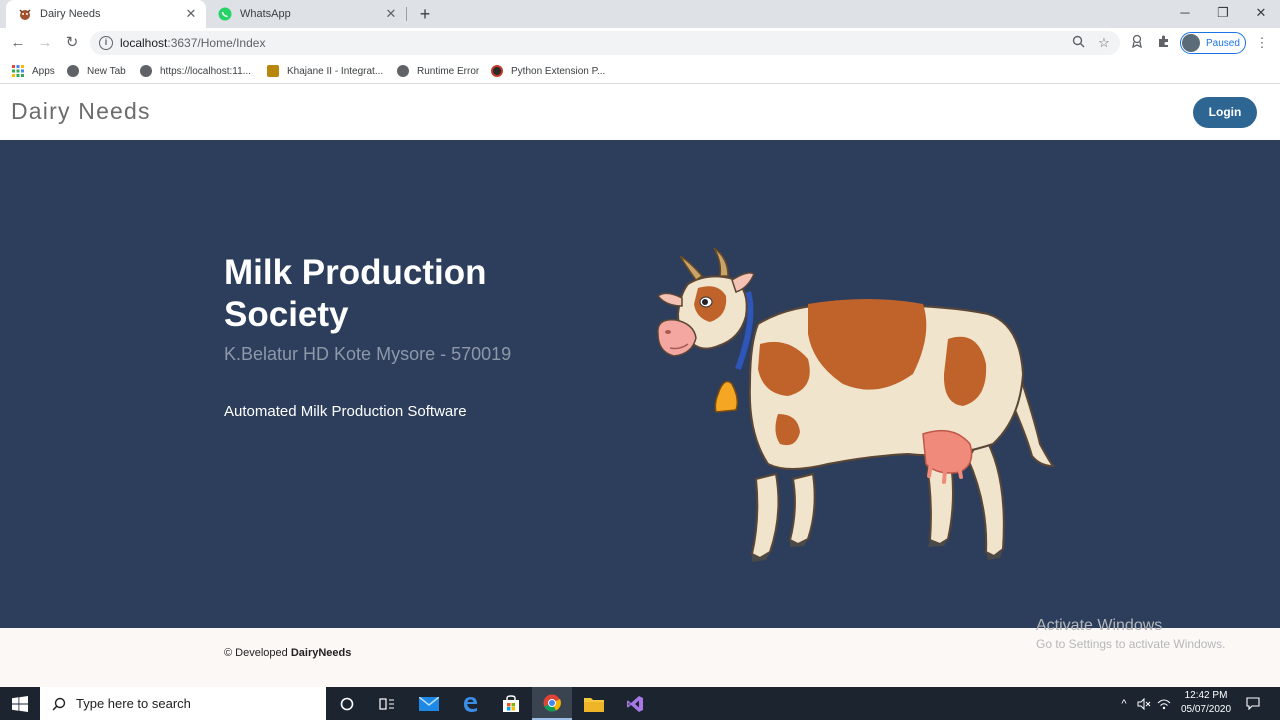 Image resolution: width=1280 pixels, height=720 pixels. What do you see at coordinates (1099, 625) in the screenshot?
I see `activate-title: Activate Windows` at bounding box center [1099, 625].